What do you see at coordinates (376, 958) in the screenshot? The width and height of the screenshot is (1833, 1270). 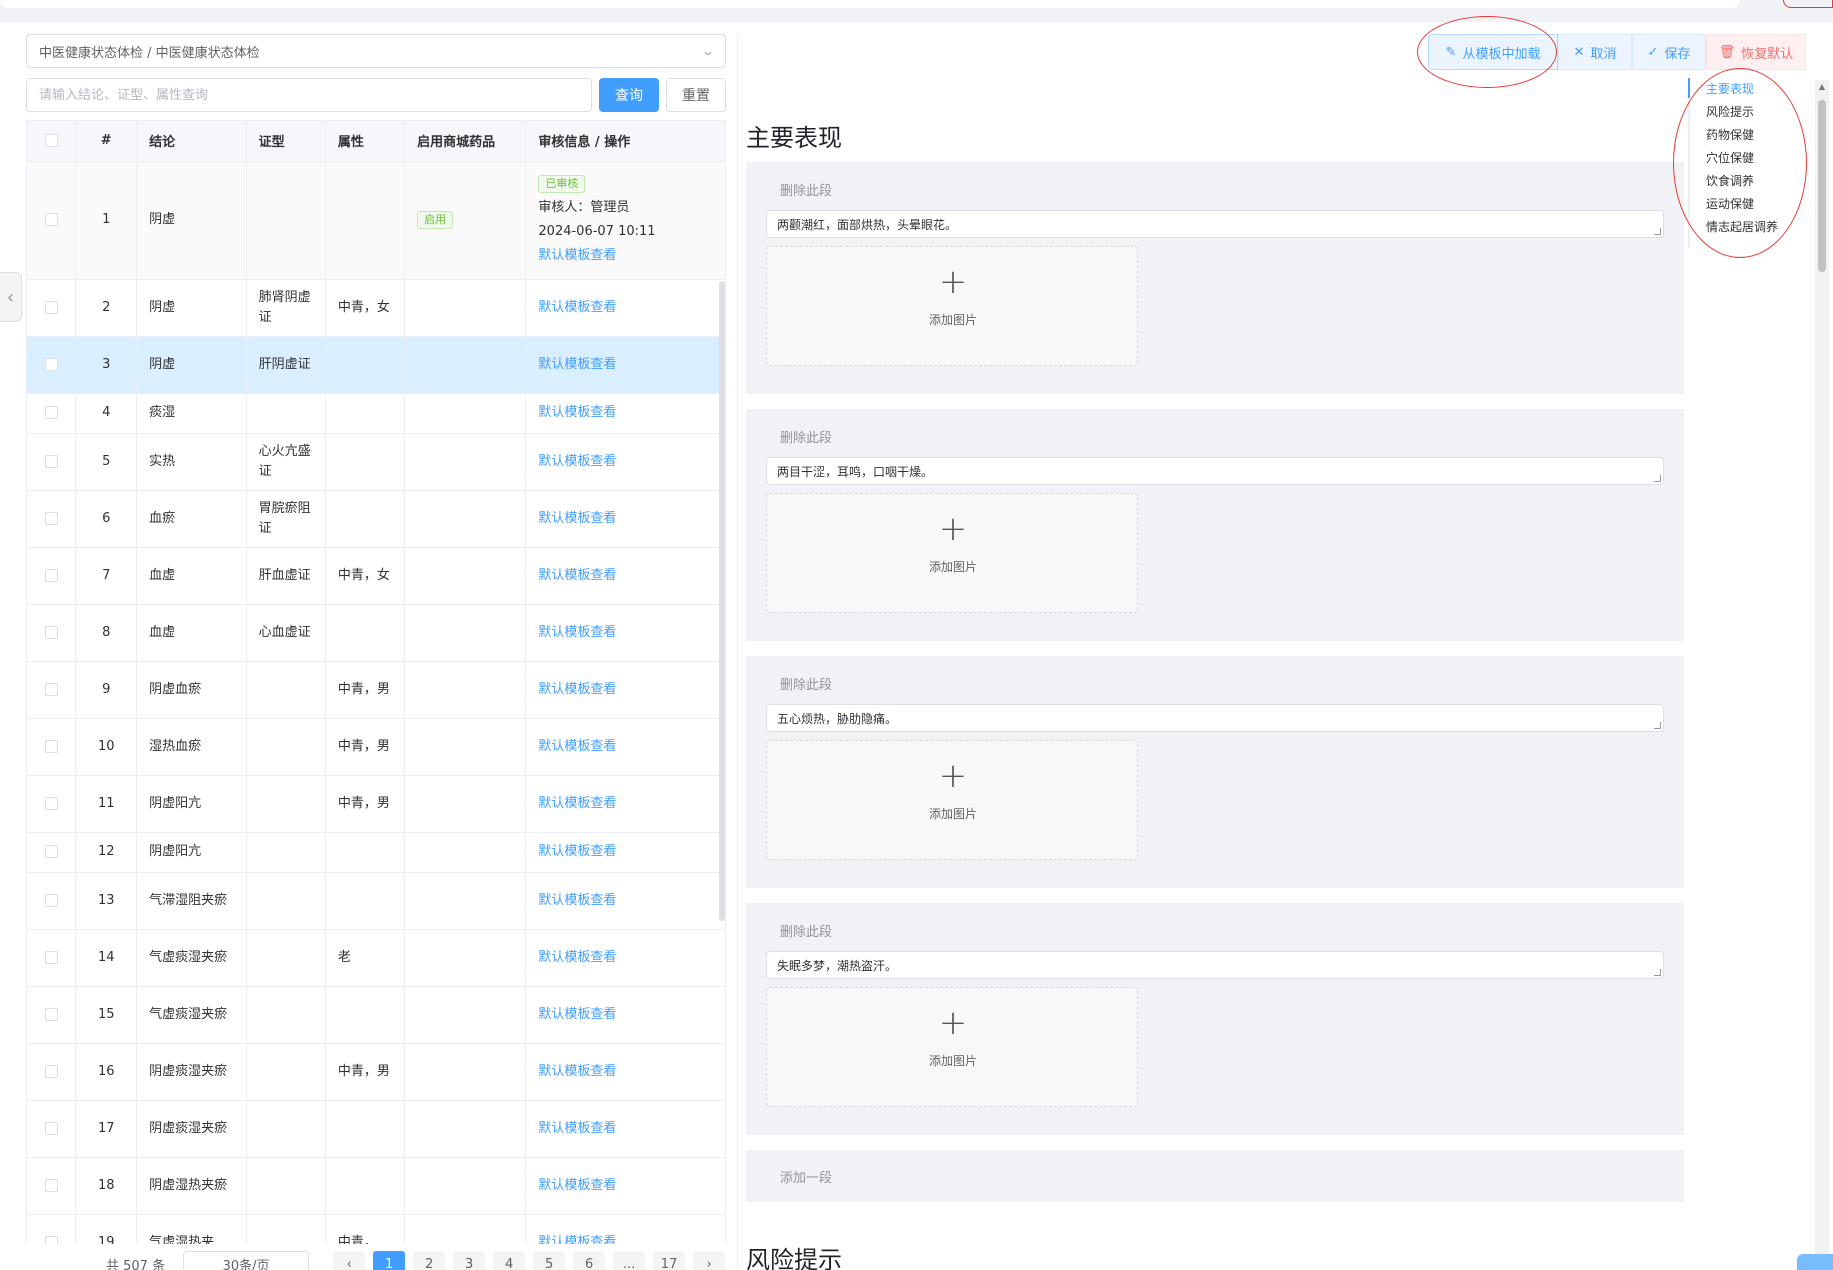 I see `table-row: 14 气虚痰湿夹瘀 老 默认模板查看` at bounding box center [376, 958].